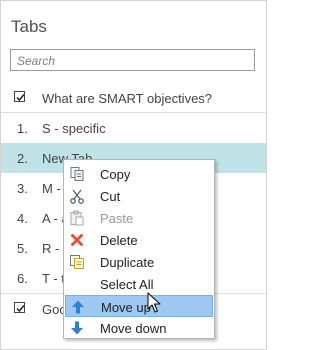 The height and width of the screenshot is (350, 320). Describe the element at coordinates (29, 26) in the screenshot. I see `panel-title: Tabs` at that location.